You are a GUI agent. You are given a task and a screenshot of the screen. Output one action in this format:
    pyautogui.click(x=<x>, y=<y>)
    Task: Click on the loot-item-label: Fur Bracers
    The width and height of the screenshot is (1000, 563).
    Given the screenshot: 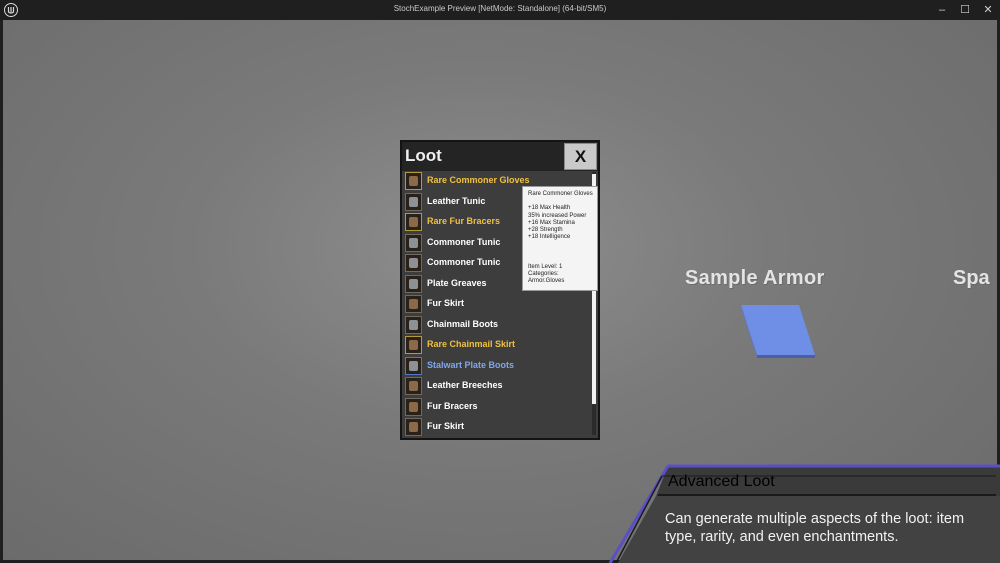 What is the action you would take?
    pyautogui.click(x=452, y=405)
    